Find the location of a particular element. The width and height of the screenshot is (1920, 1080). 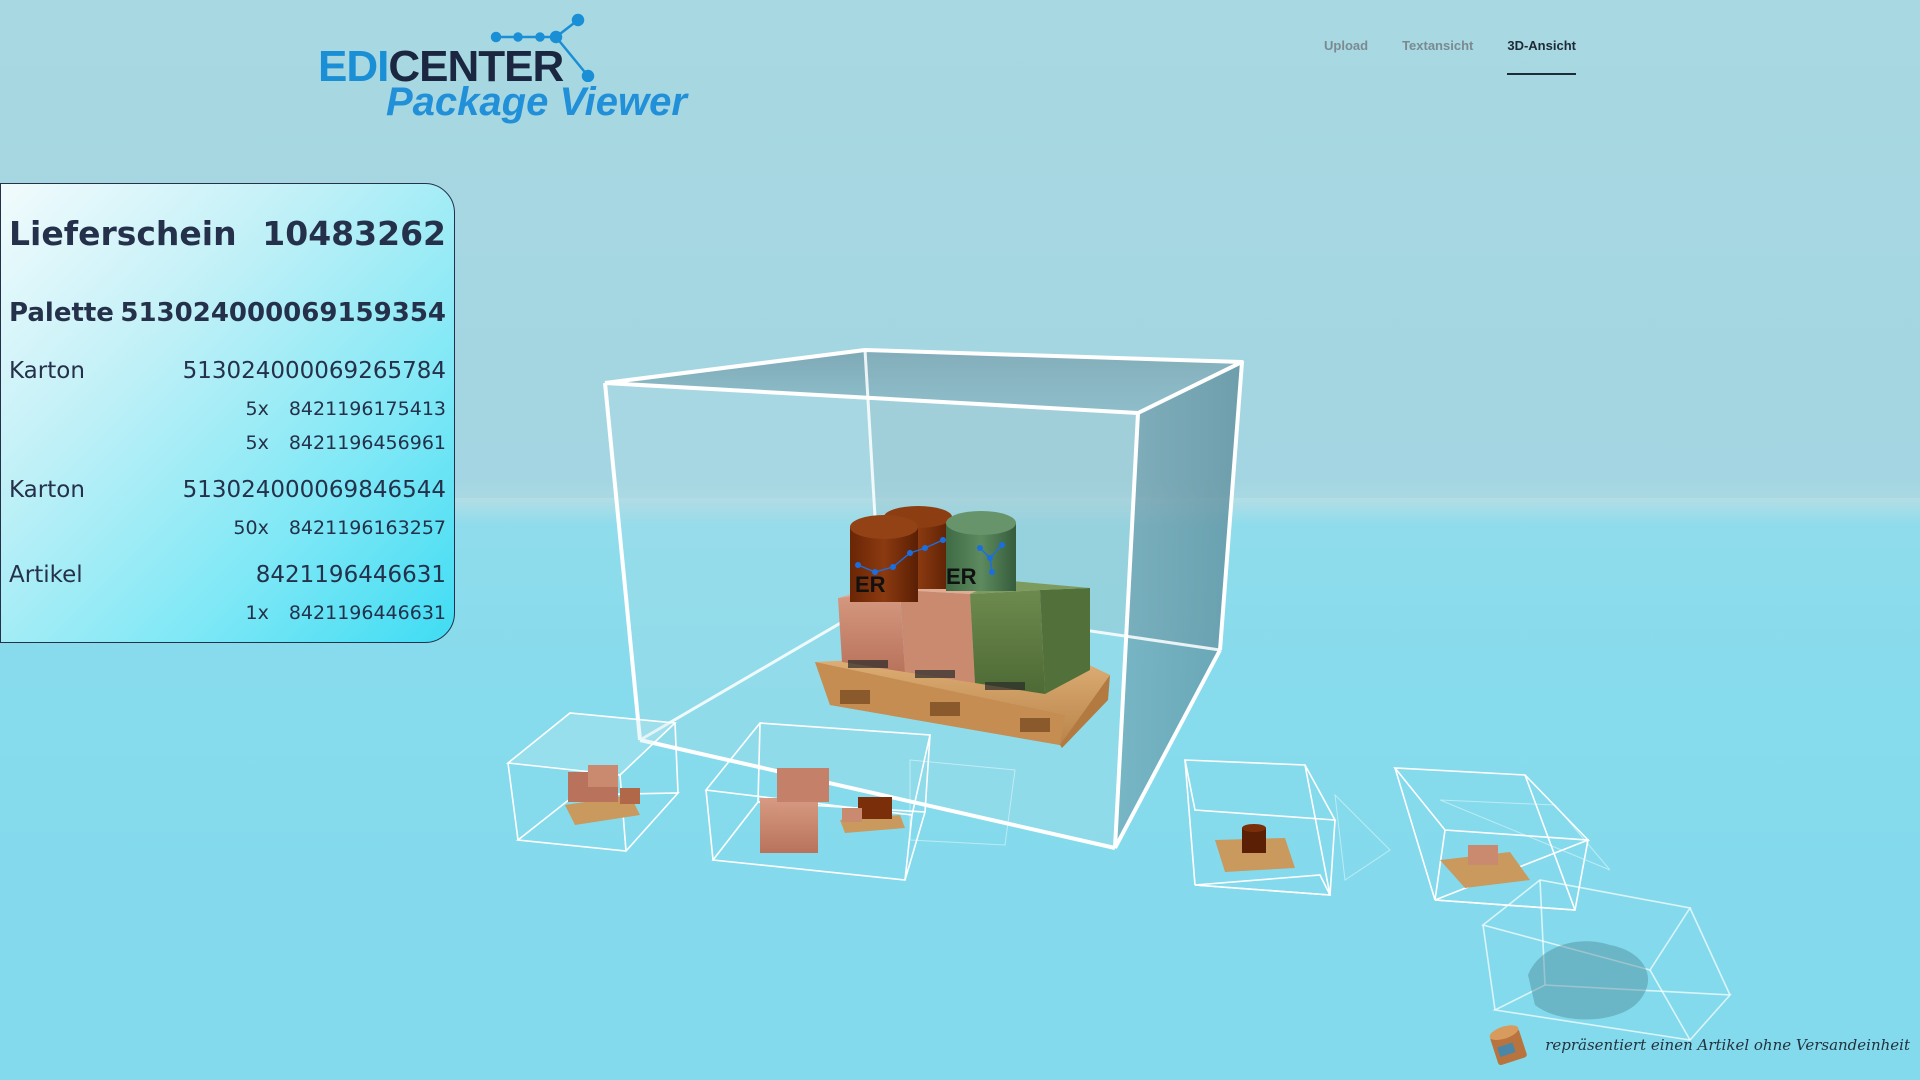

item-code: 8421196175413 is located at coordinates (367, 409).